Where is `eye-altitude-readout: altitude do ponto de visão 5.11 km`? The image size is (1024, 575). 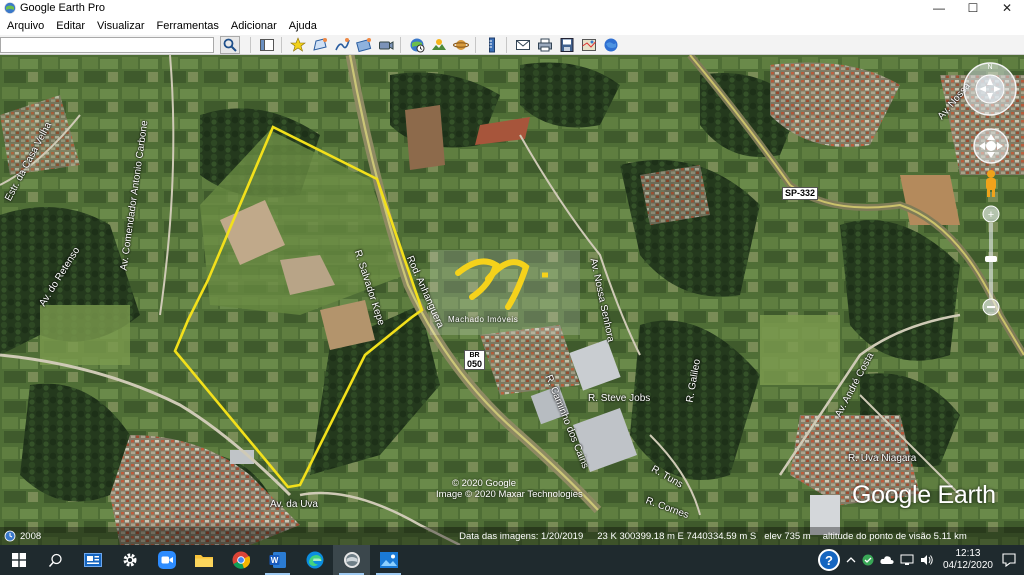
eye-altitude-readout: altitude do ponto de visão 5.11 km is located at coordinates (894, 536).